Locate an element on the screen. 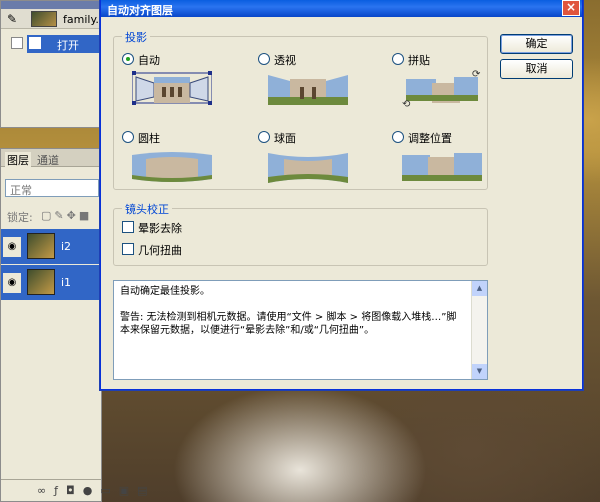 Image resolution: width=600 pixels, height=502 pixels. cylindrical-preview-image is located at coordinates (172, 167).